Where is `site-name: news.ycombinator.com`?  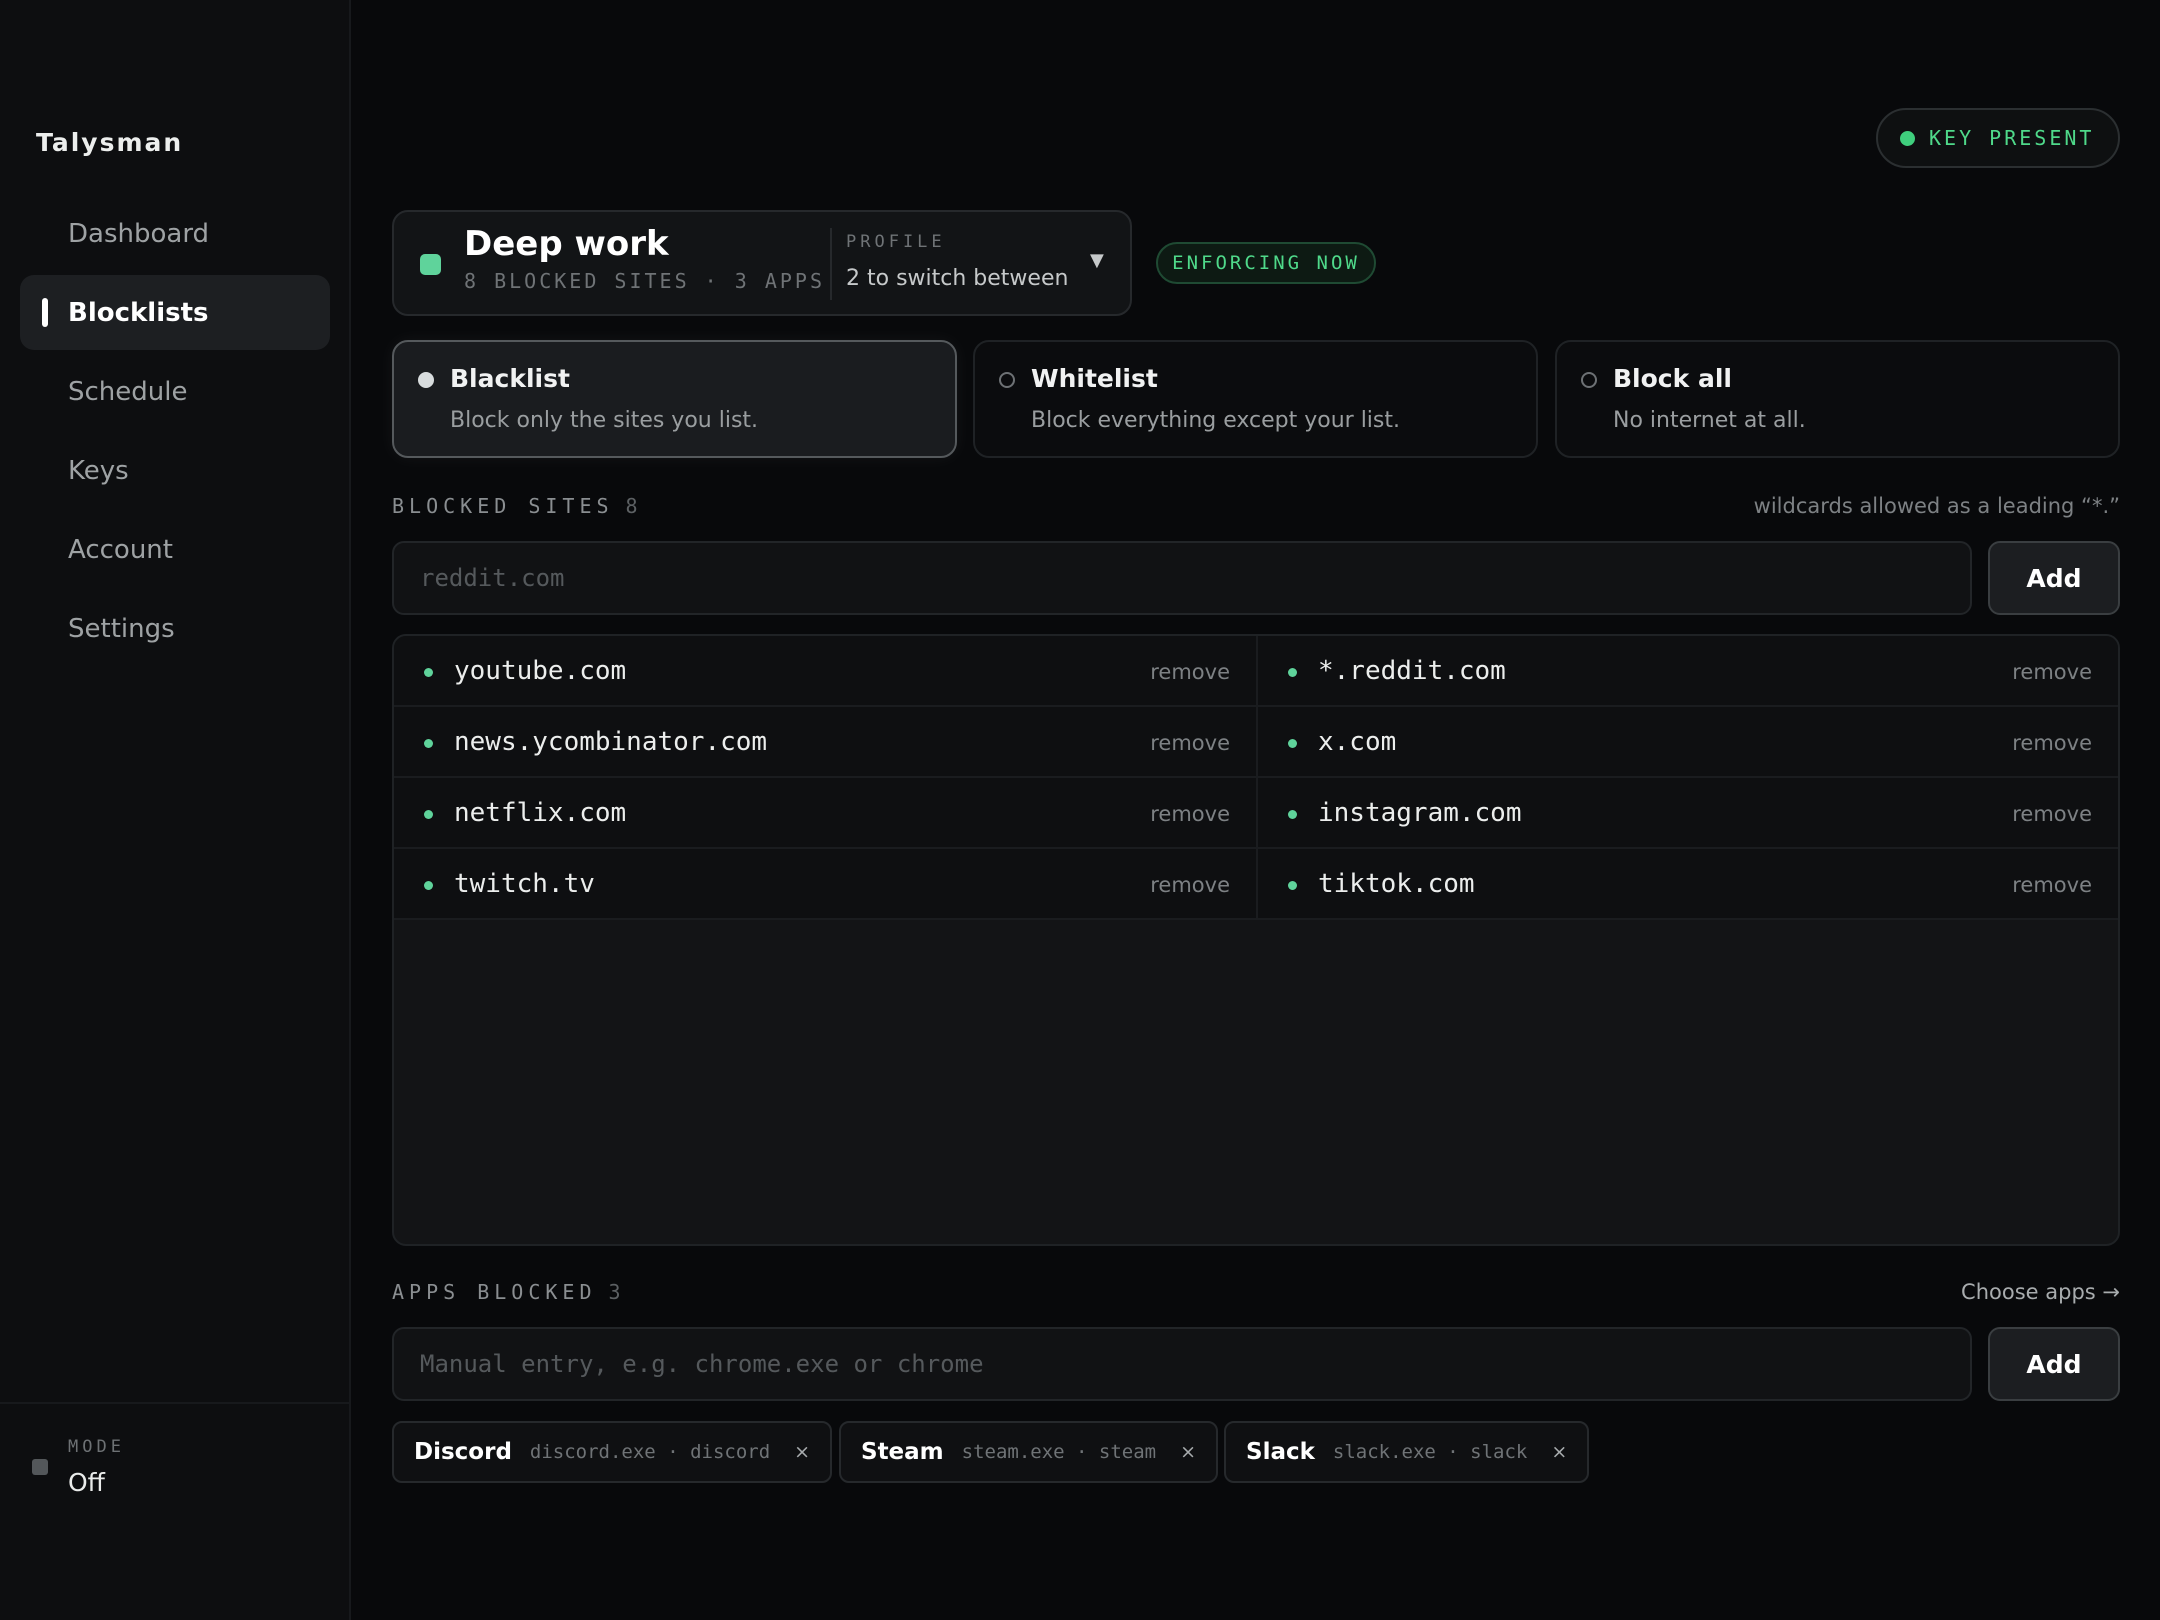
site-name: news.ycombinator.com is located at coordinates (611, 742).